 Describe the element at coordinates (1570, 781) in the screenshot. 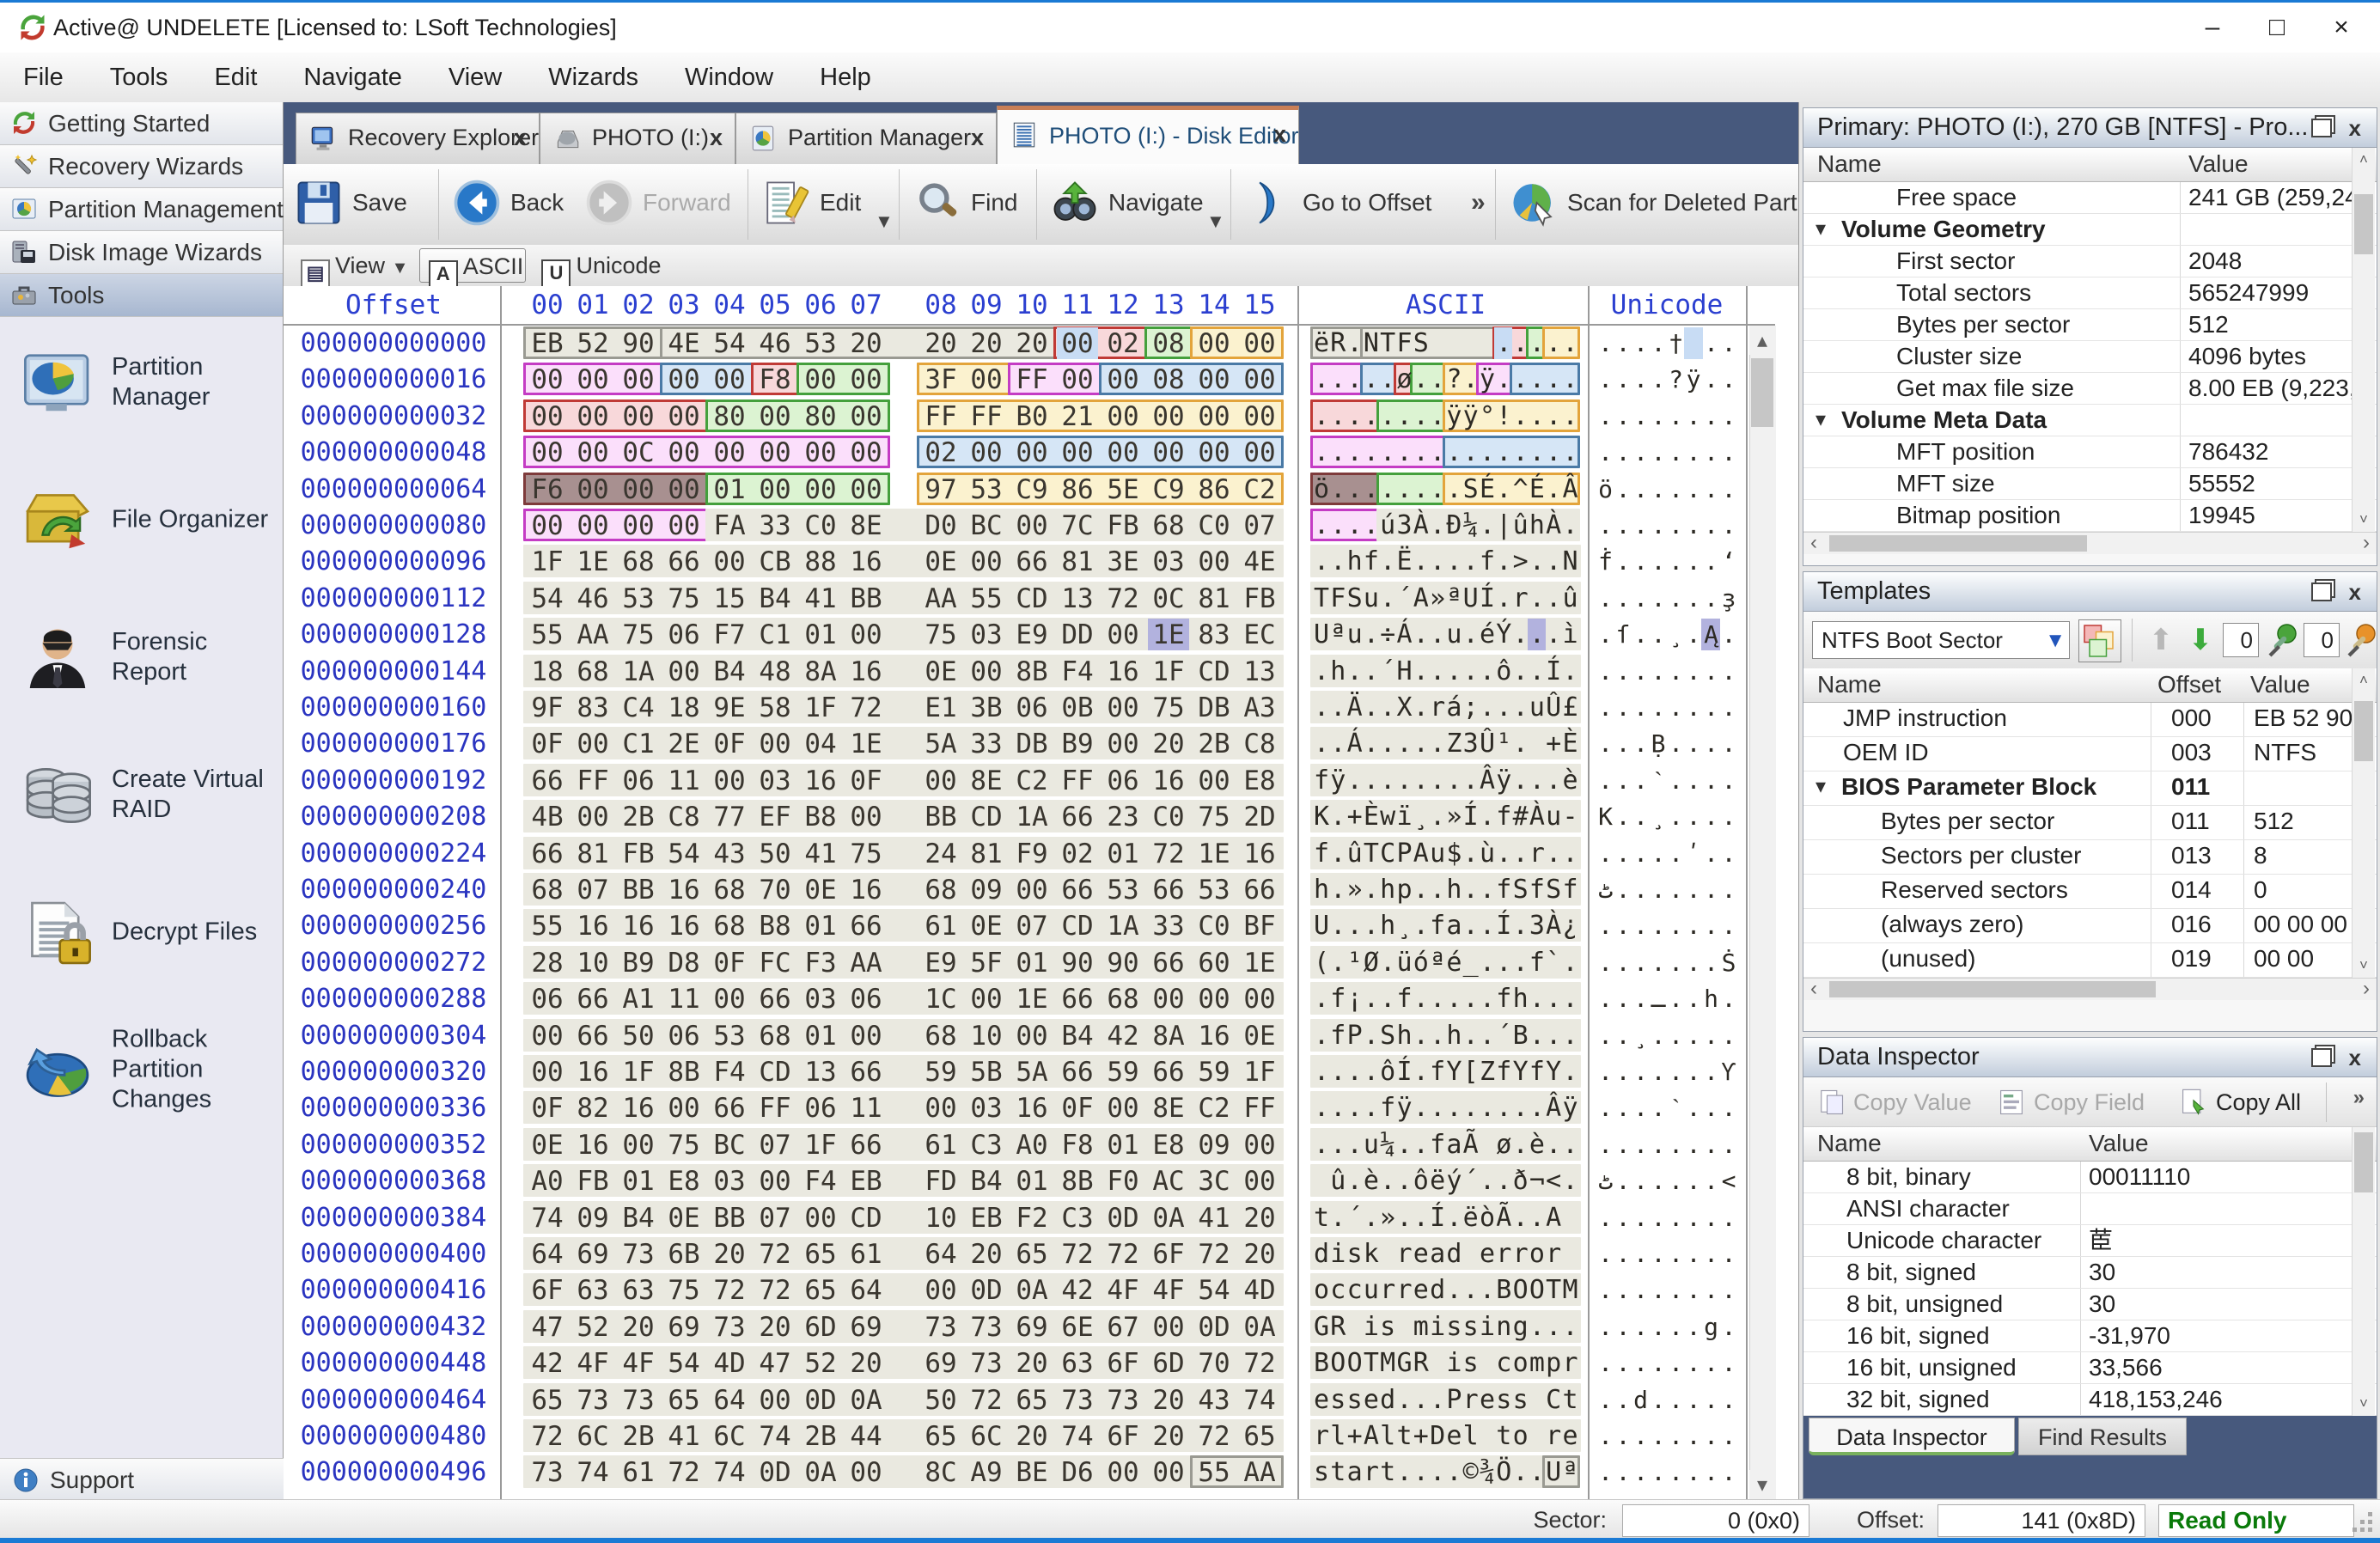

I see `ascii-char: è` at that location.